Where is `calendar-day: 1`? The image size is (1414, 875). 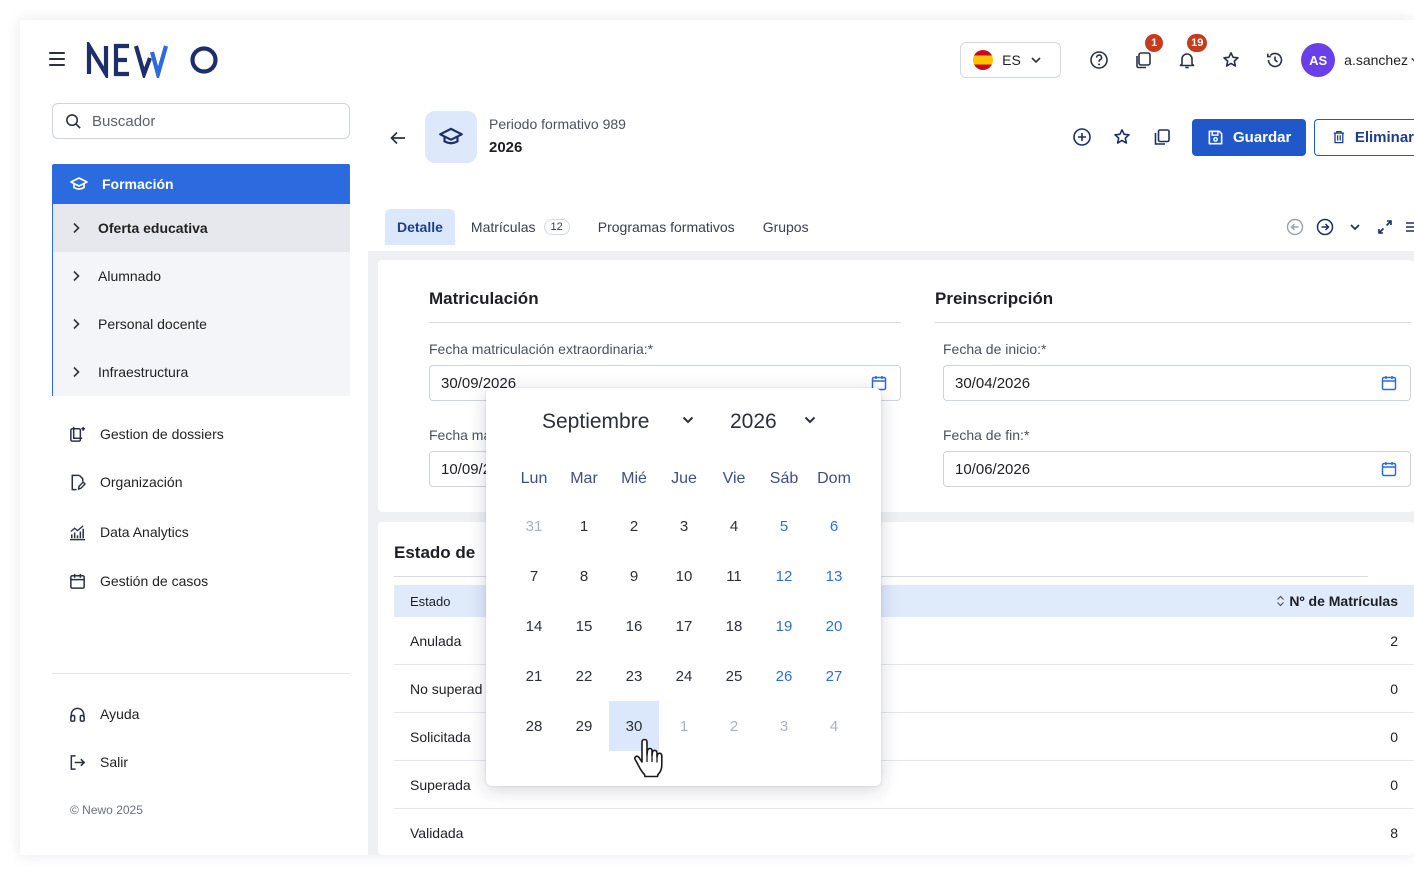 calendar-day: 1 is located at coordinates (584, 526).